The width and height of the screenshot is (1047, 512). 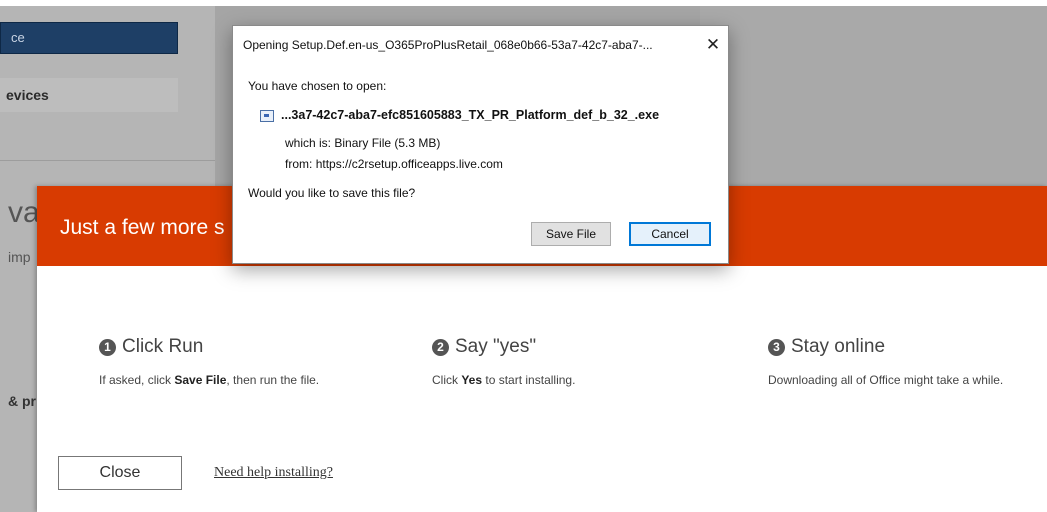 What do you see at coordinates (440, 347) in the screenshot?
I see `step-number-icon: 2` at bounding box center [440, 347].